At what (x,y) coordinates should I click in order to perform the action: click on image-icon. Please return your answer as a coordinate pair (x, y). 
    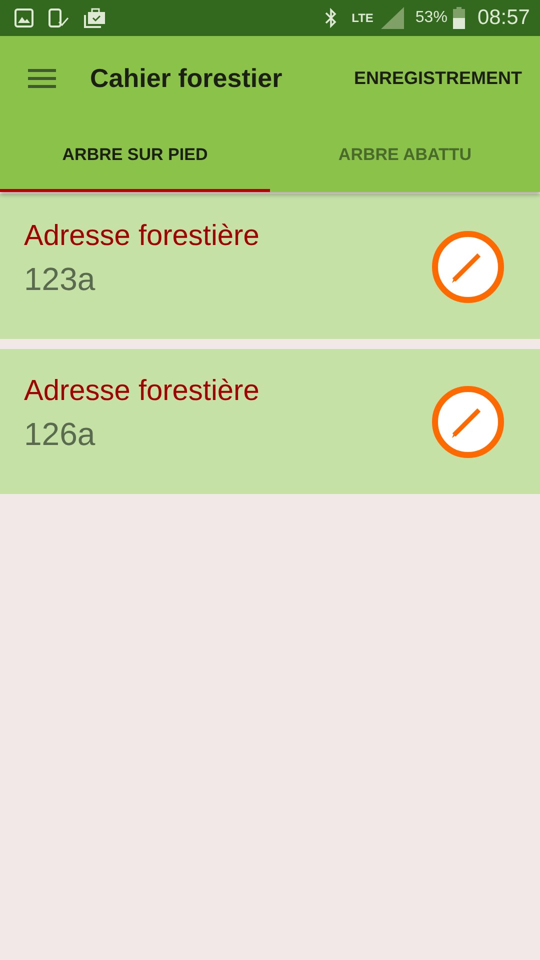
    Looking at the image, I should click on (24, 18).